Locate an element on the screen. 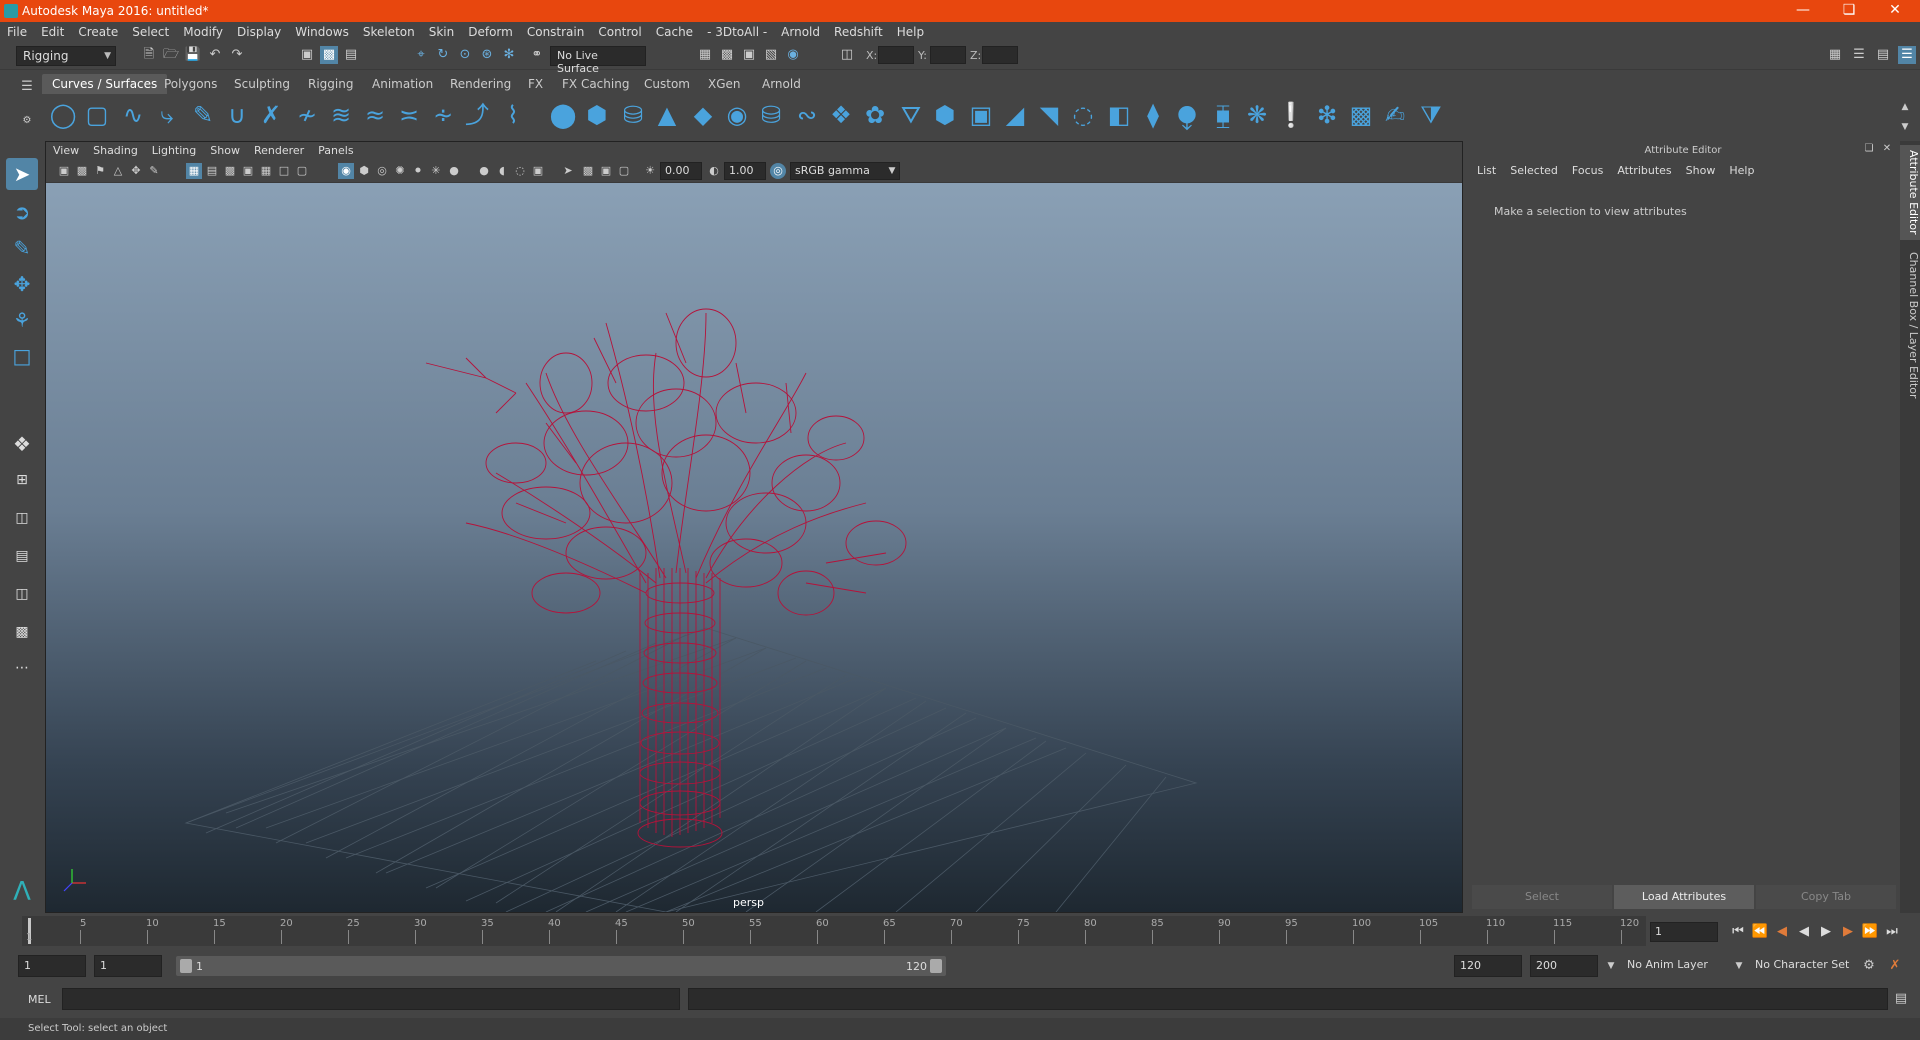 Image resolution: width=1920 pixels, height=1040 pixels. xray-components-icon: ▣ is located at coordinates (606, 171).